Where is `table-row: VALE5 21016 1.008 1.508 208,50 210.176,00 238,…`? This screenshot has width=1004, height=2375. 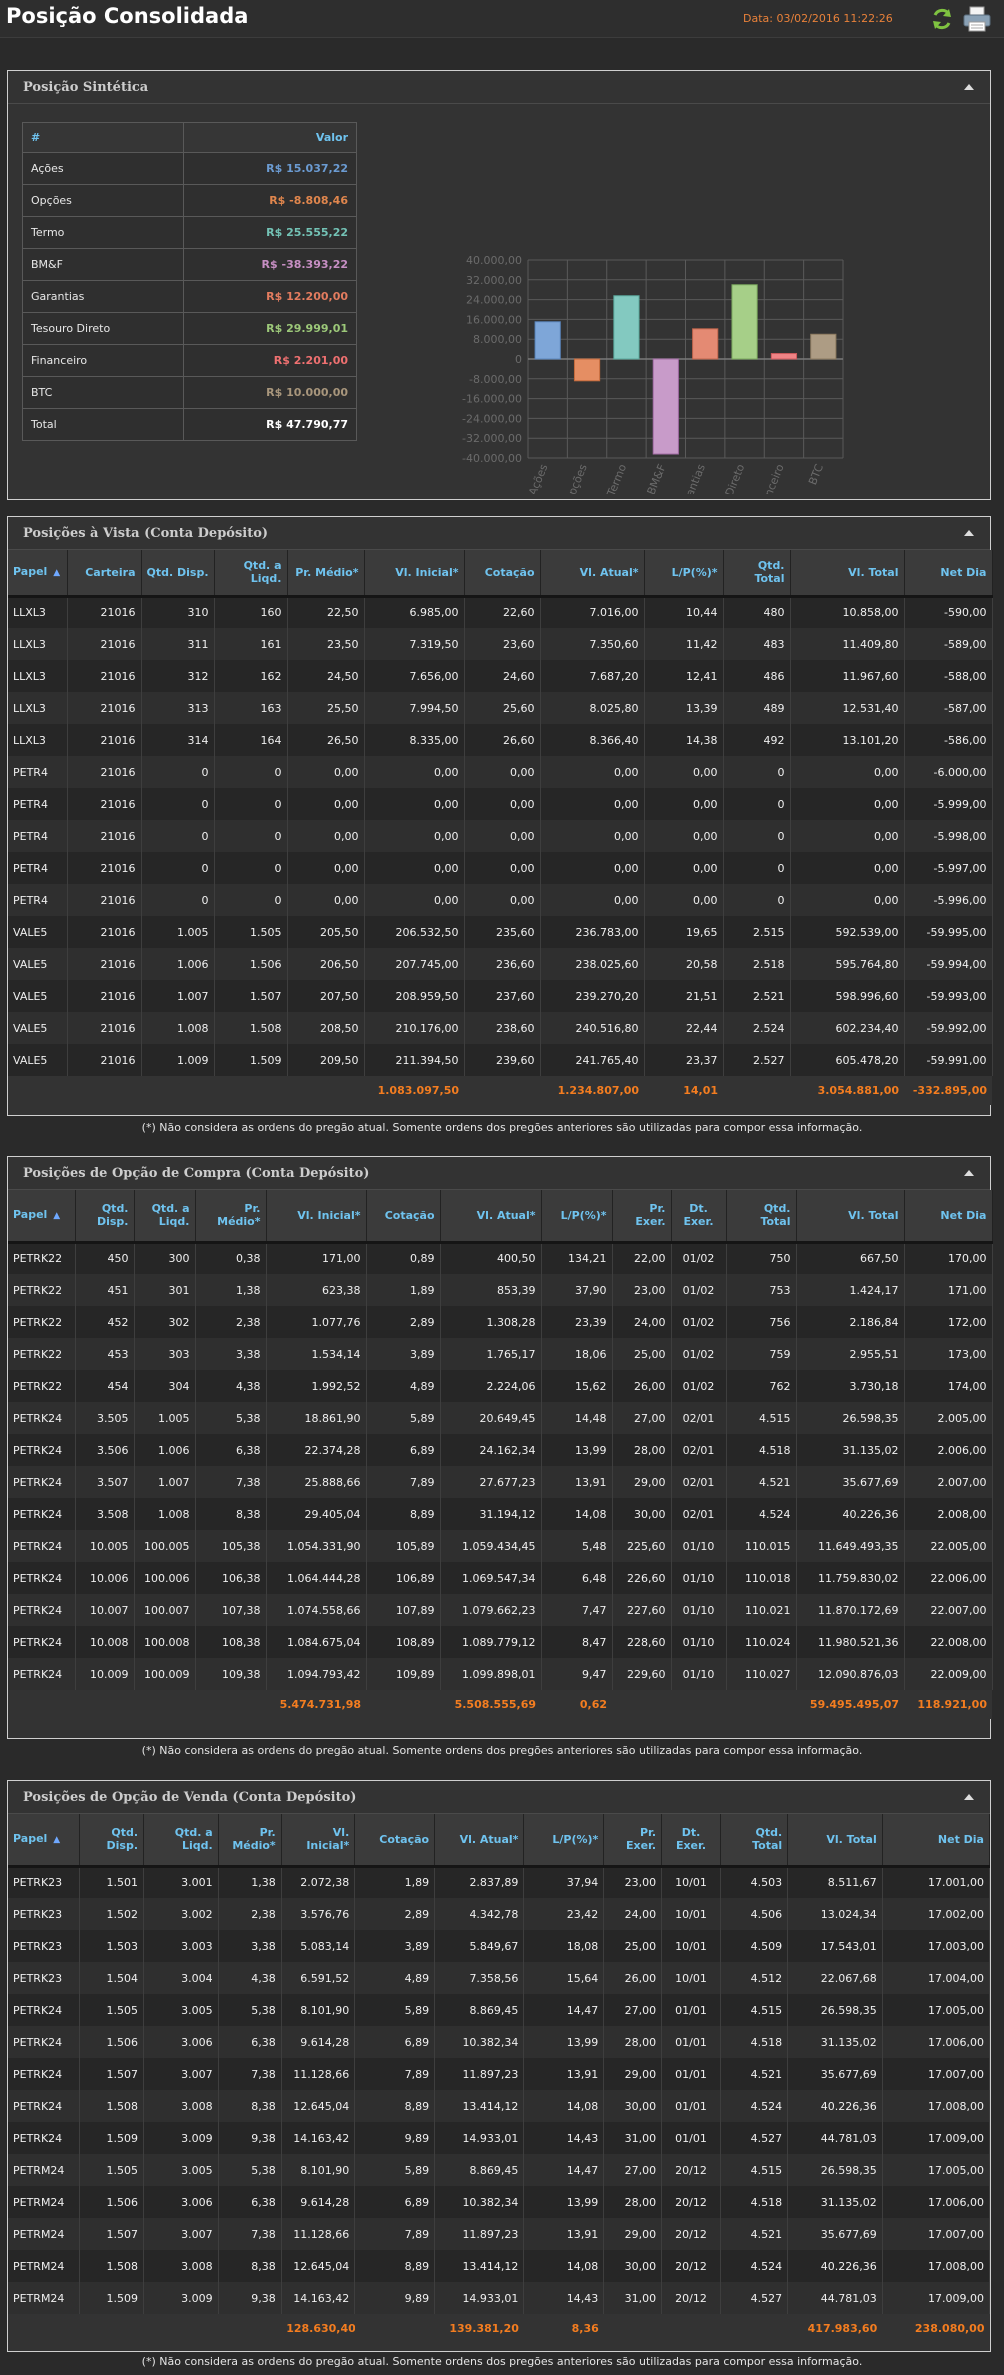
table-row: VALE5 21016 1.008 1.508 208,50 210.176,00 238,… is located at coordinates (500, 1028).